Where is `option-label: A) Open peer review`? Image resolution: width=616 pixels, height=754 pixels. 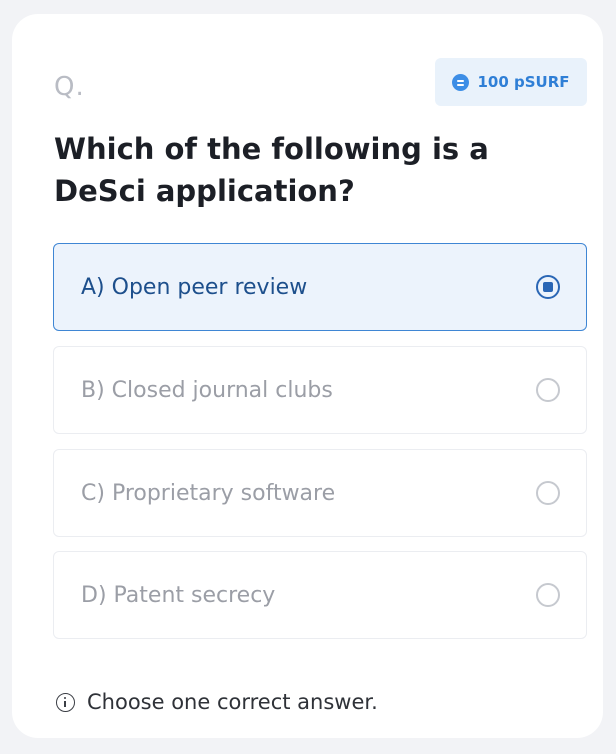
option-label: A) Open peer review is located at coordinates (194, 287).